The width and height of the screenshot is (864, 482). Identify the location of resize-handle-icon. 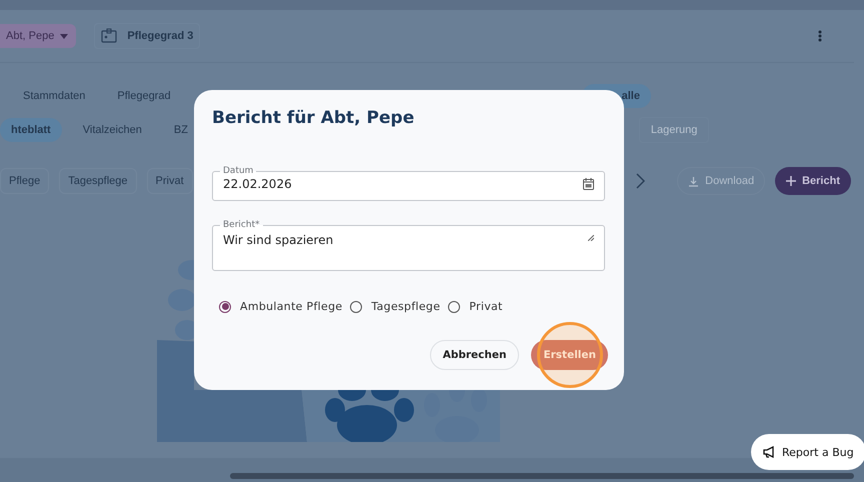
(591, 238).